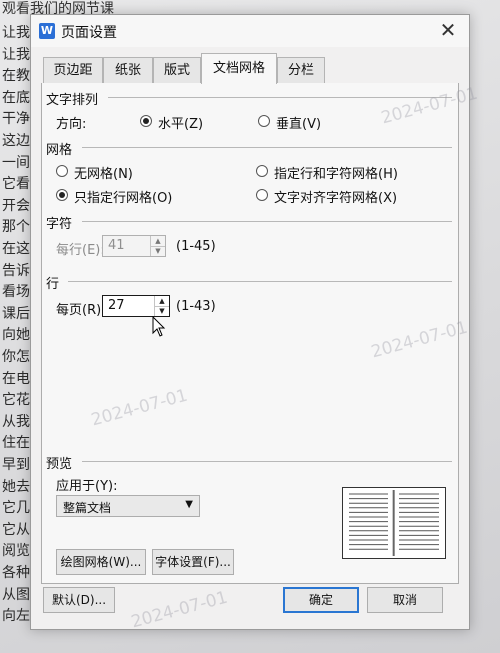  I want to click on chars-per-line-label: 每行(E):, so click(80, 250).